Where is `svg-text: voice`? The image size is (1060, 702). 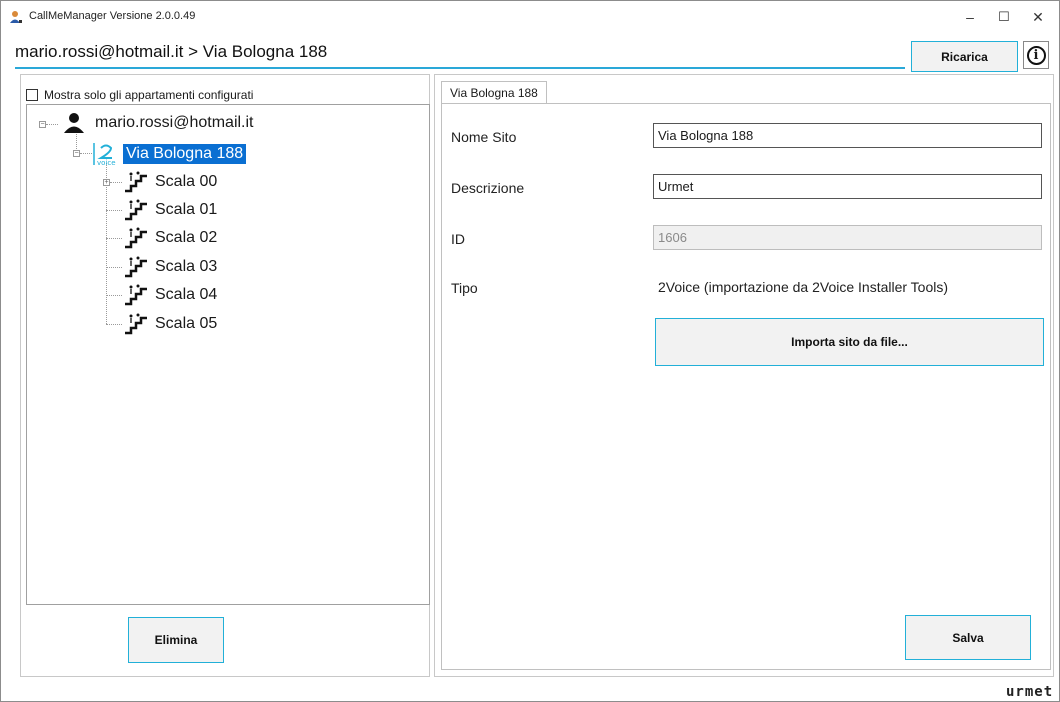
svg-text: voice is located at coordinates (106, 162).